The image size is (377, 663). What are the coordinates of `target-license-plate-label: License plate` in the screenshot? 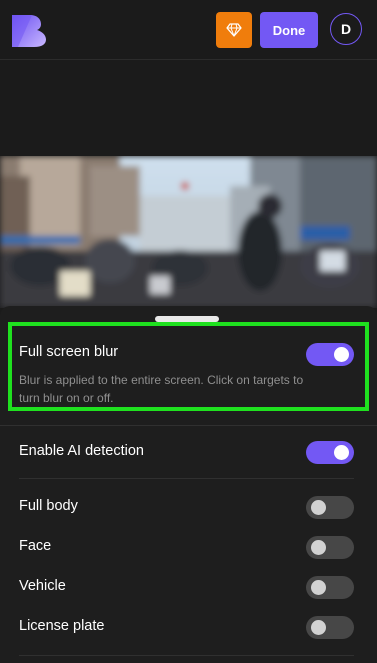 It's located at (62, 626).